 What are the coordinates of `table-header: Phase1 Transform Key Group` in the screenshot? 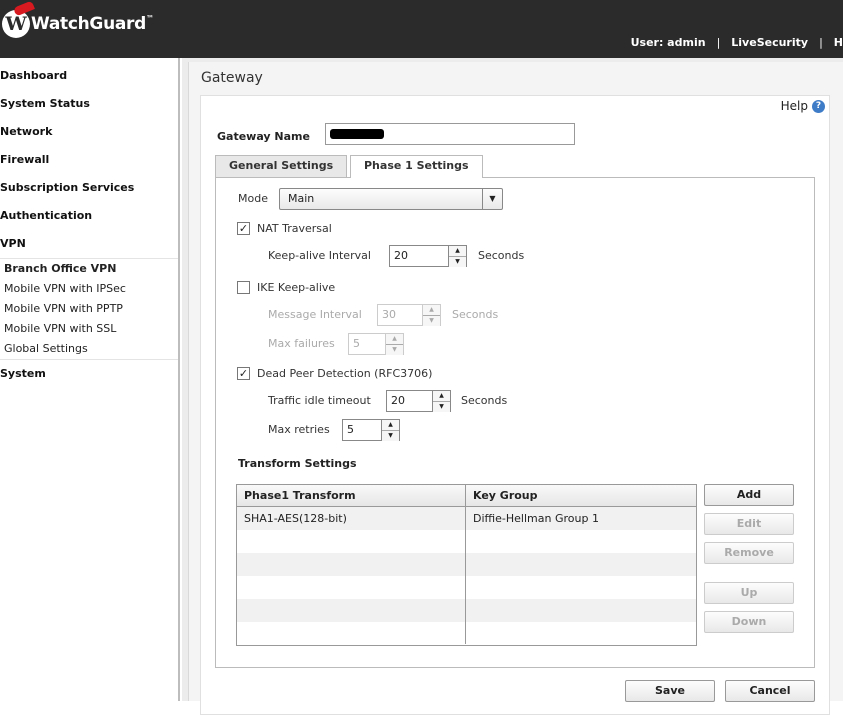 It's located at (466, 496).